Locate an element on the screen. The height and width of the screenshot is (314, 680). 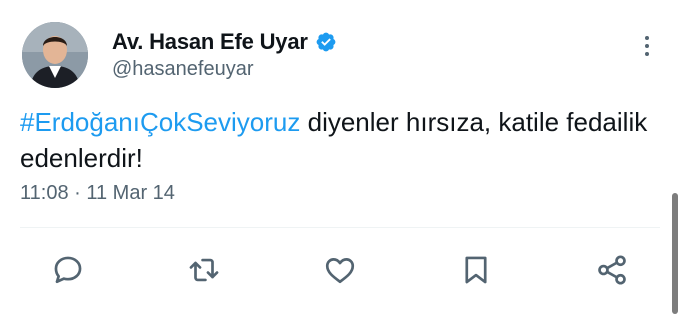
scrollbar is located at coordinates (675, 253).